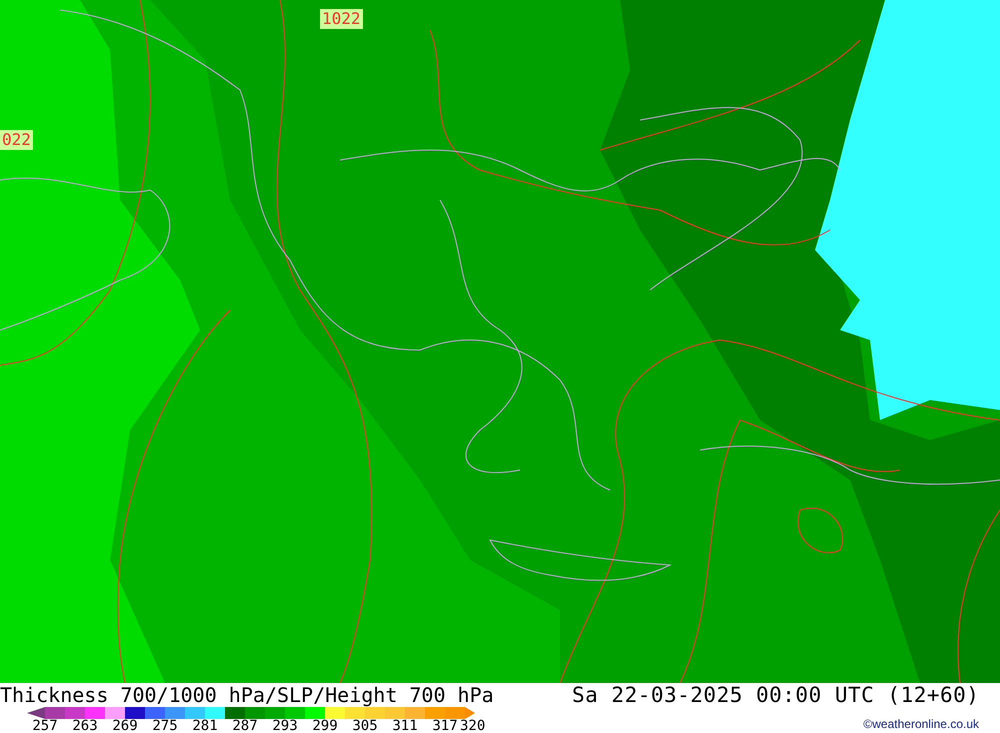  I want to click on isobar-label: 022, so click(16, 140).